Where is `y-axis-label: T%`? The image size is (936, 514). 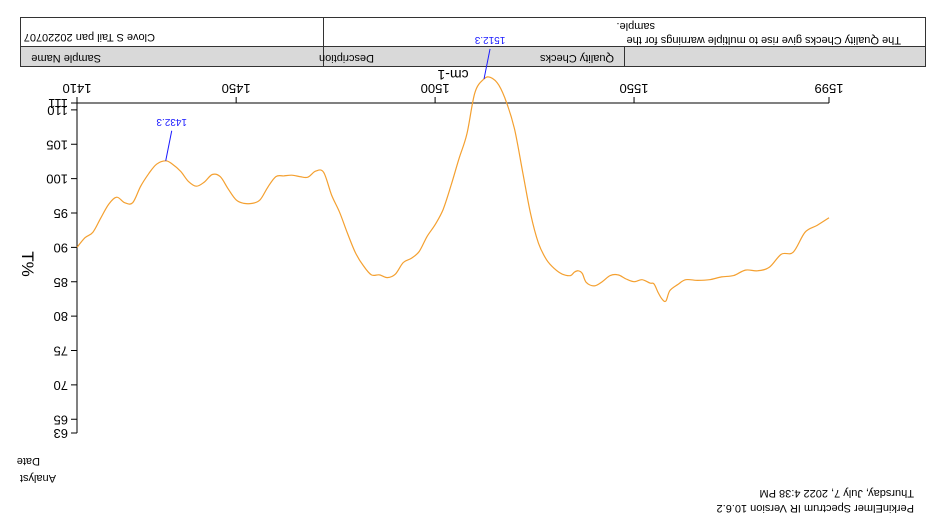 y-axis-label: T% is located at coordinates (27, 264).